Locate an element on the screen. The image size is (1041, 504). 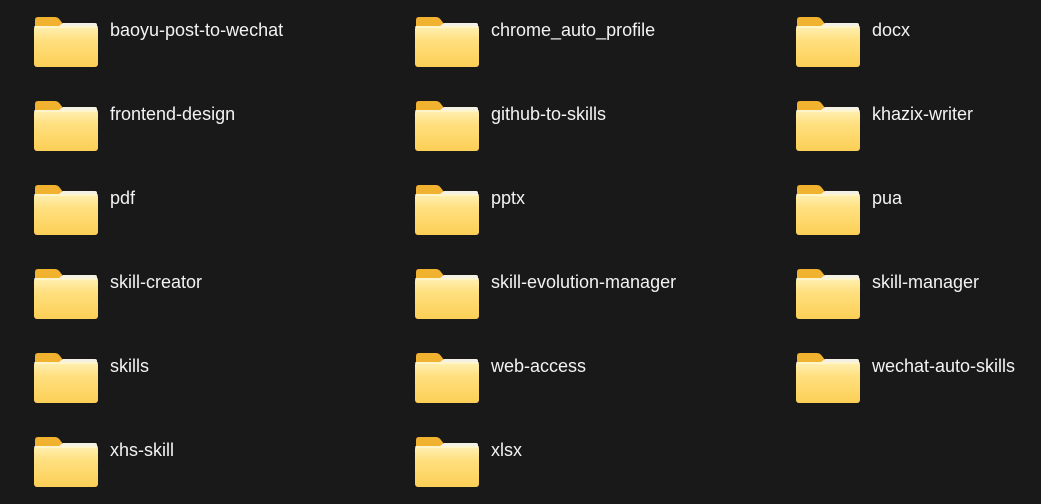
folder-item: xlsx is located at coordinates (571, 462).